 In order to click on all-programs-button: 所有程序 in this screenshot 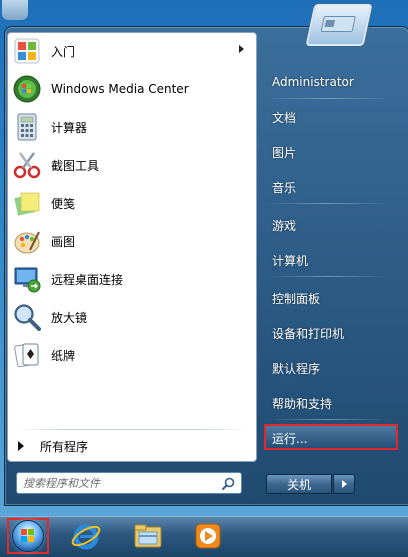, I will do `click(132, 446)`.